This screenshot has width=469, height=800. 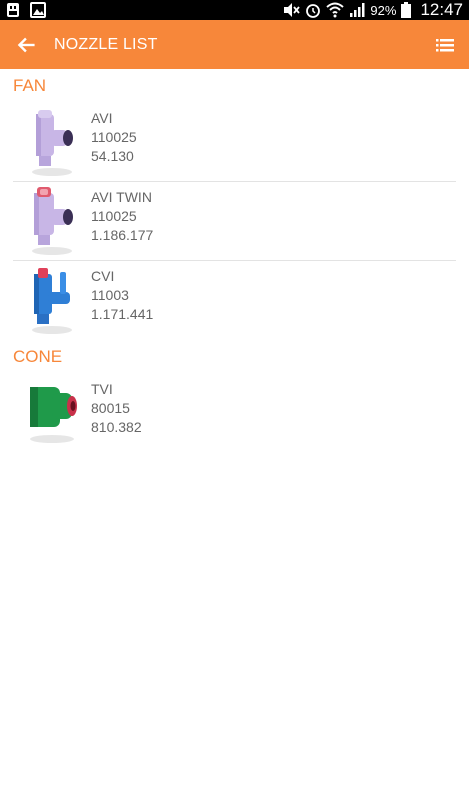 What do you see at coordinates (122, 314) in the screenshot?
I see `item-code: 1.171.441` at bounding box center [122, 314].